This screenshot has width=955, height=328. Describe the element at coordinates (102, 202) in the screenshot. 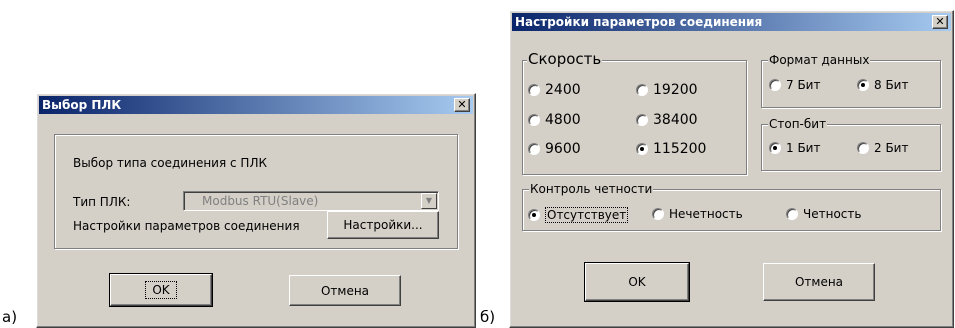

I see `plc-type-label: Тип ПЛК:` at that location.